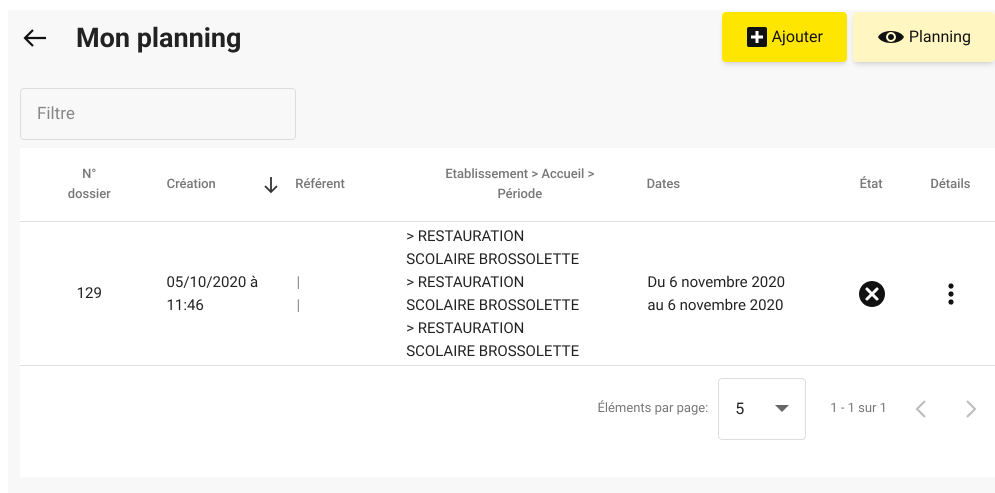  I want to click on page-size-select: 5, so click(762, 409).